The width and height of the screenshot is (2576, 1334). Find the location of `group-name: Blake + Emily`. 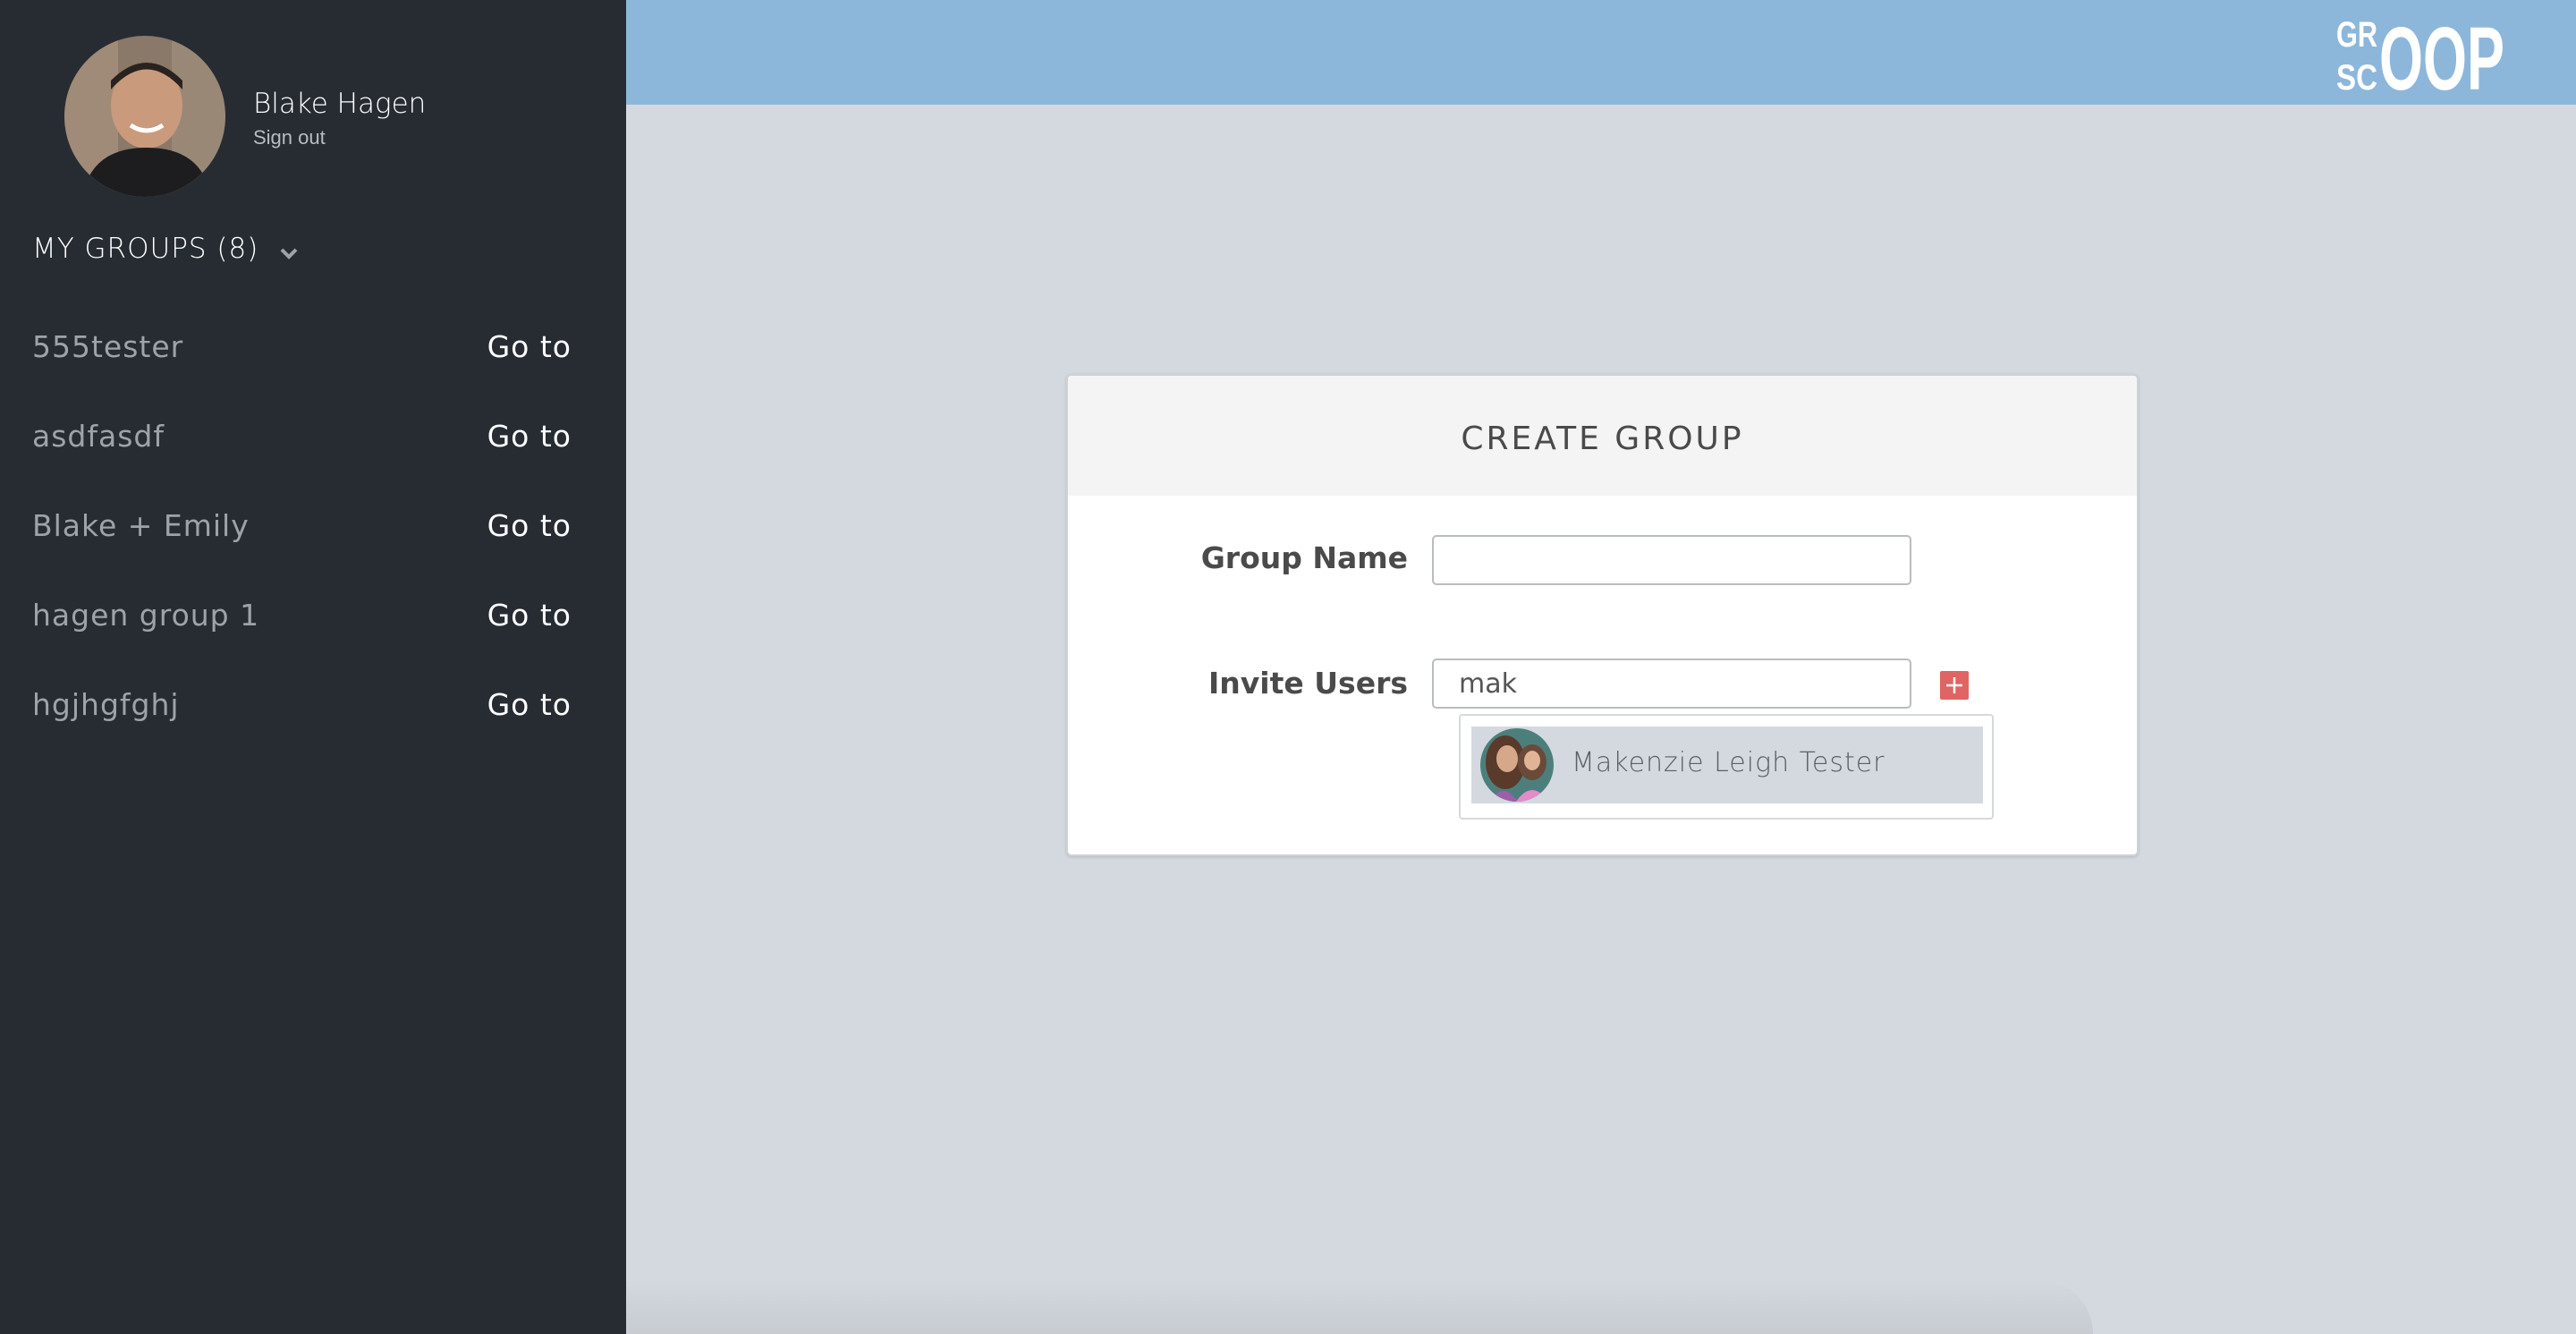

group-name: Blake + Emily is located at coordinates (141, 525).